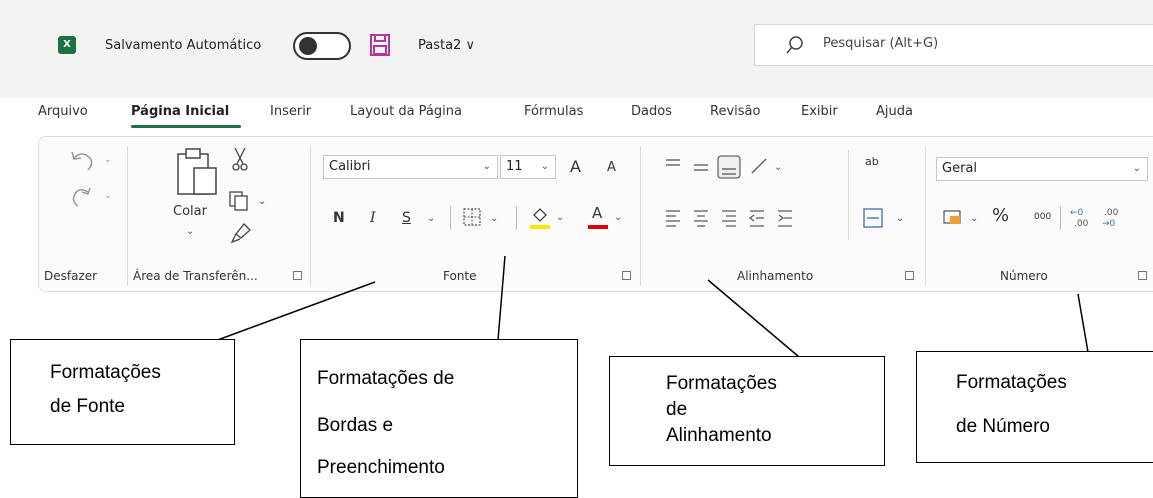 This screenshot has height=498, width=1153. I want to click on annotation-borders-line3: Preenchimento, so click(381, 467).